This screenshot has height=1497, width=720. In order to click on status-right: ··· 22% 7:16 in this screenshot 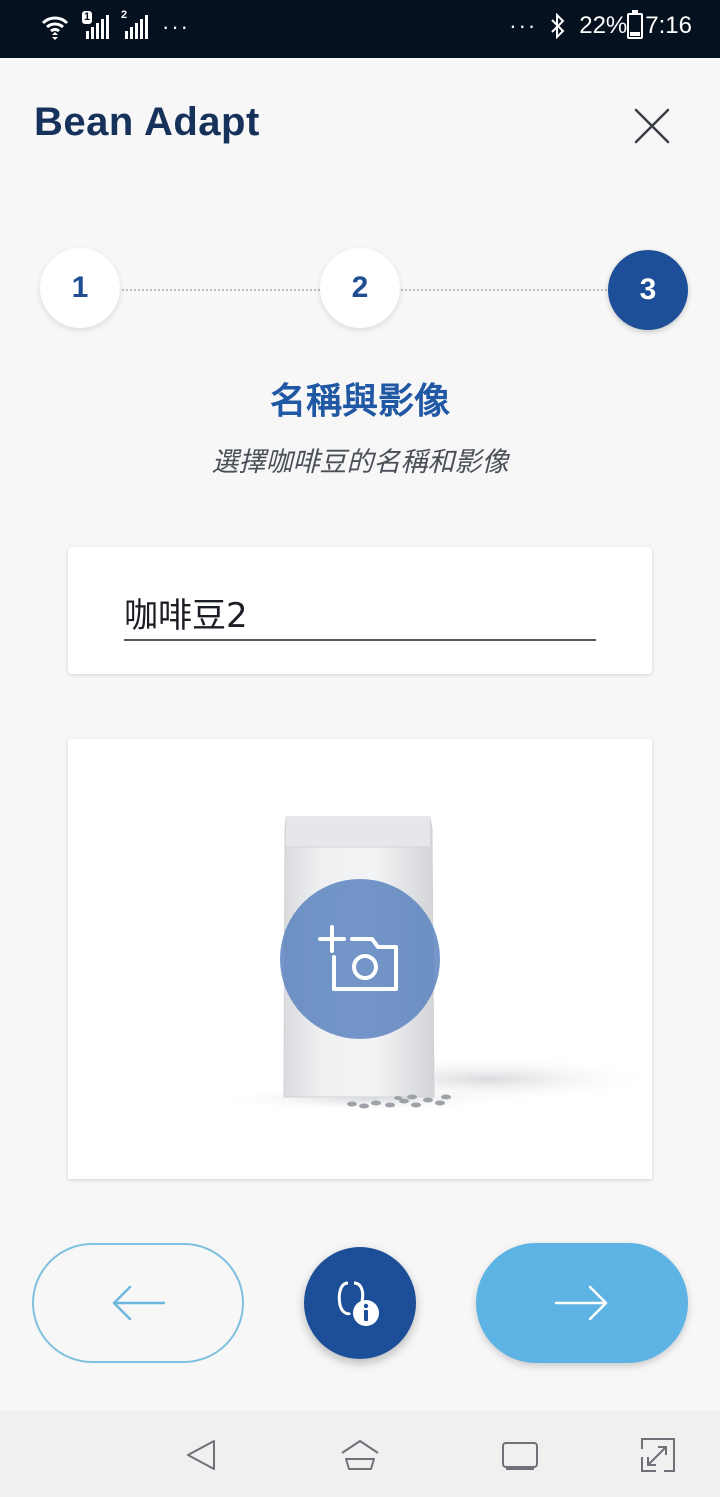, I will do `click(600, 25)`.